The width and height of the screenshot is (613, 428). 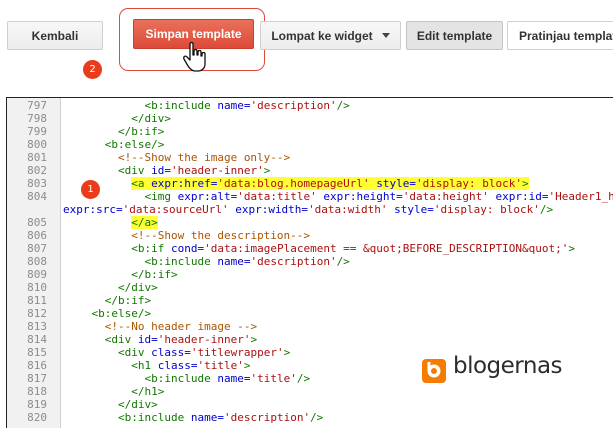 What do you see at coordinates (580, 196) in the screenshot?
I see `code-token: 'Header1_headerimg'` at bounding box center [580, 196].